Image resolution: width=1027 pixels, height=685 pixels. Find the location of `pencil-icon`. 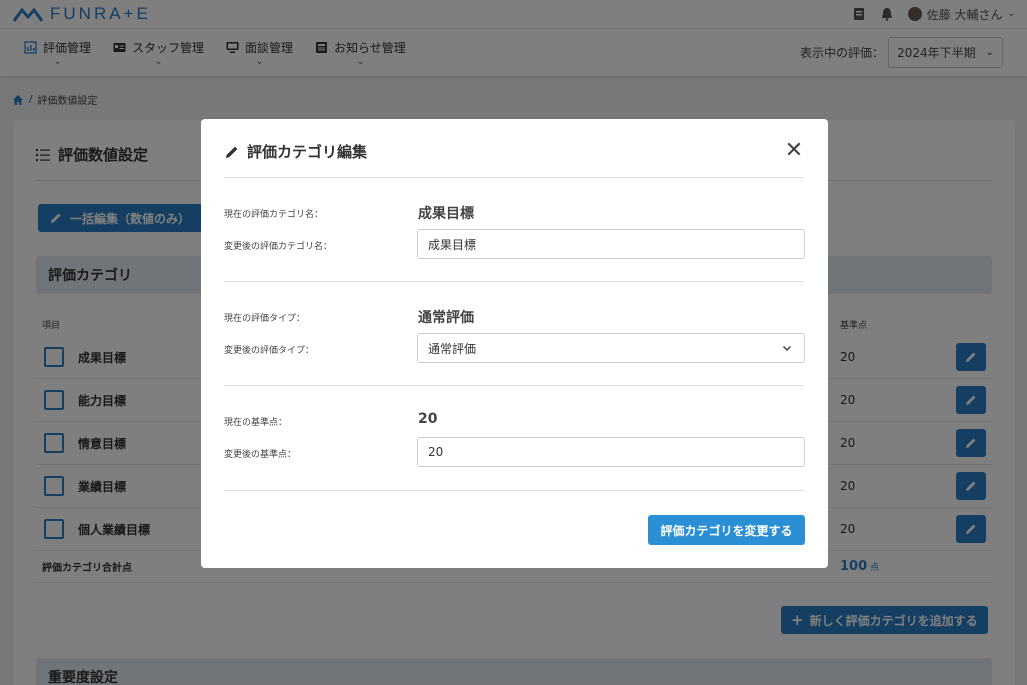

pencil-icon is located at coordinates (232, 152).